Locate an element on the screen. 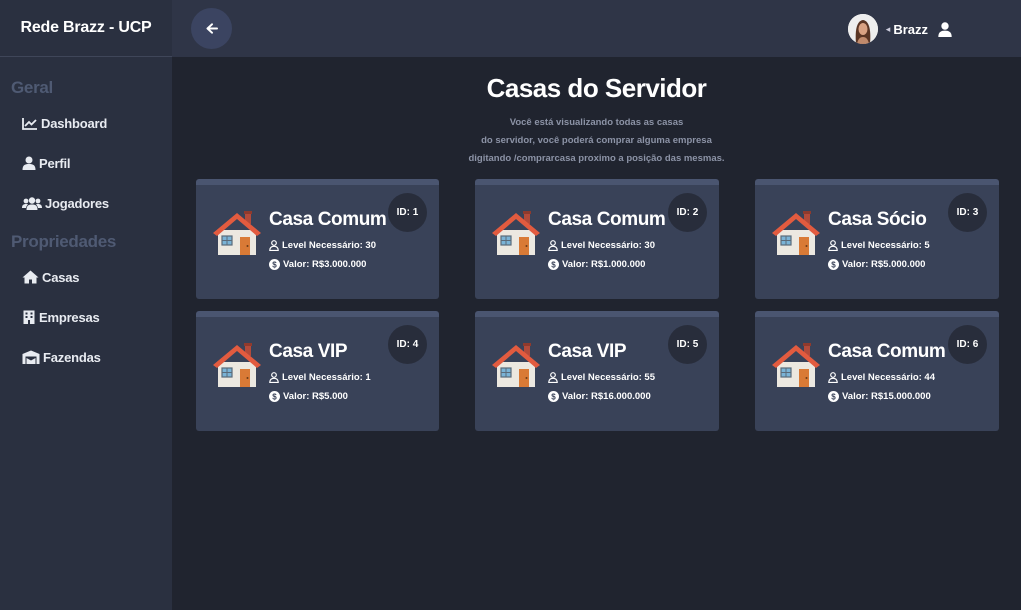 This screenshot has height=610, width=1021. house-level: Level Necessário: 1 is located at coordinates (320, 377).